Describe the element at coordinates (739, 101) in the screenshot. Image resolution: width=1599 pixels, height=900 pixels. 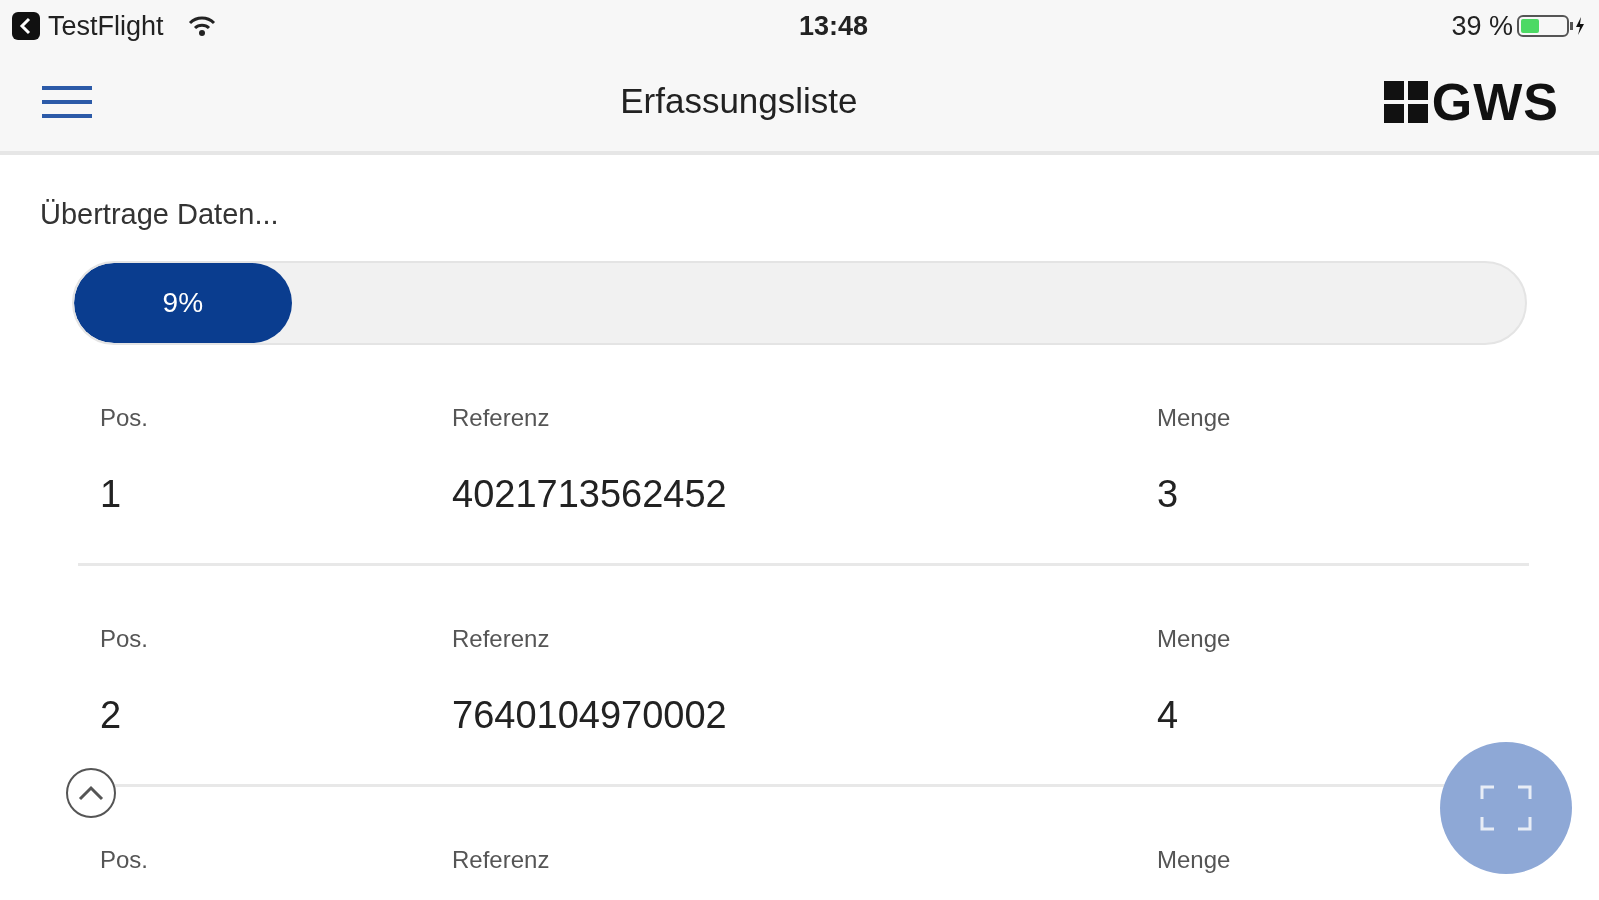
I see `page-title: Erfassungsliste` at that location.